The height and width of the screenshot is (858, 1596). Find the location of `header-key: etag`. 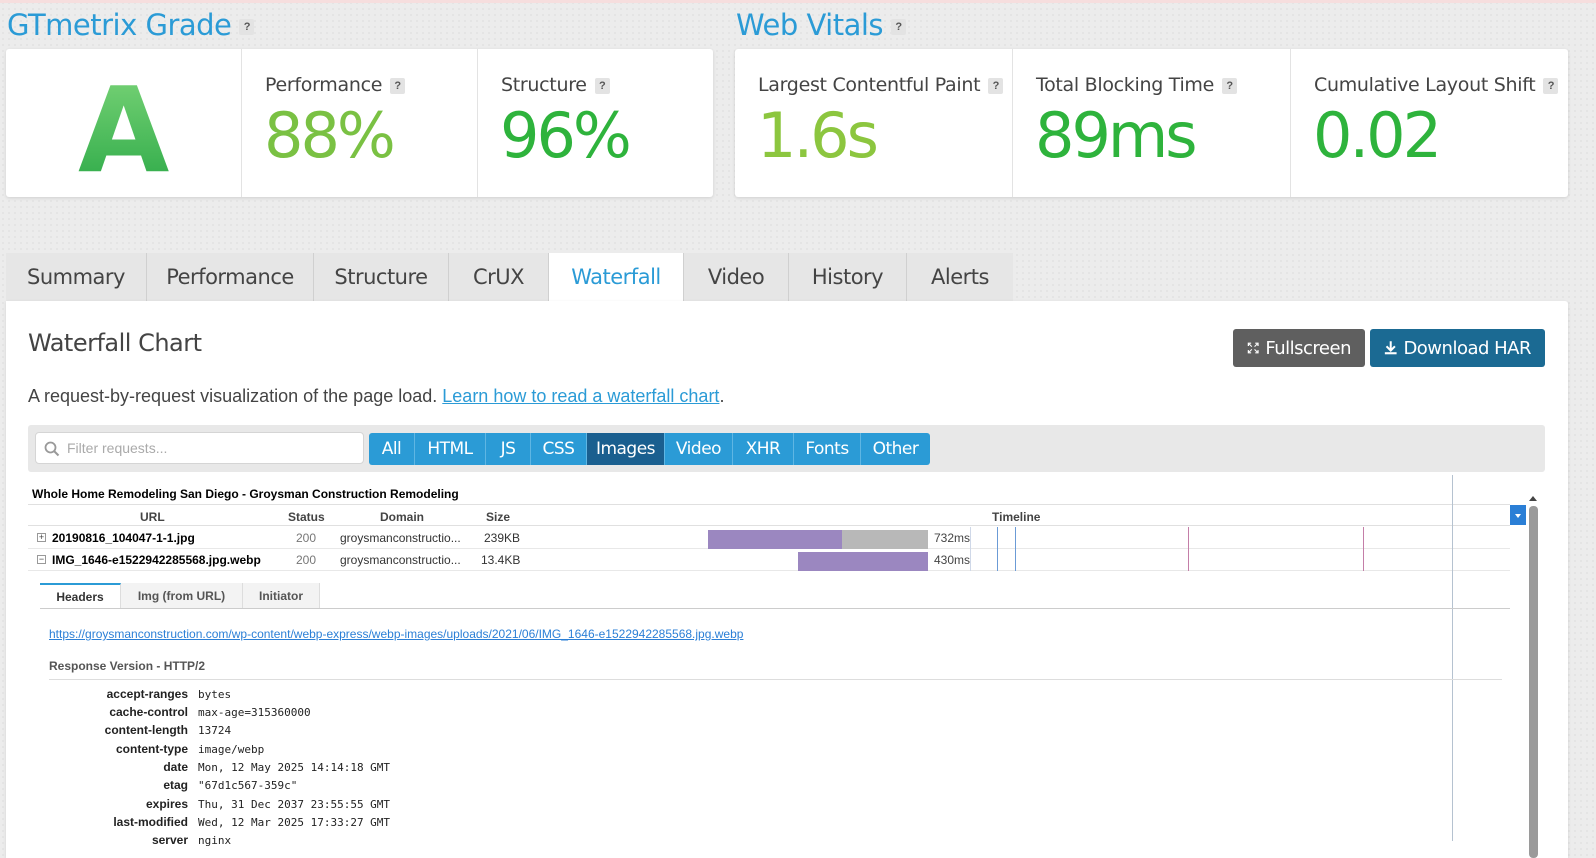

header-key: etag is located at coordinates (175, 785).